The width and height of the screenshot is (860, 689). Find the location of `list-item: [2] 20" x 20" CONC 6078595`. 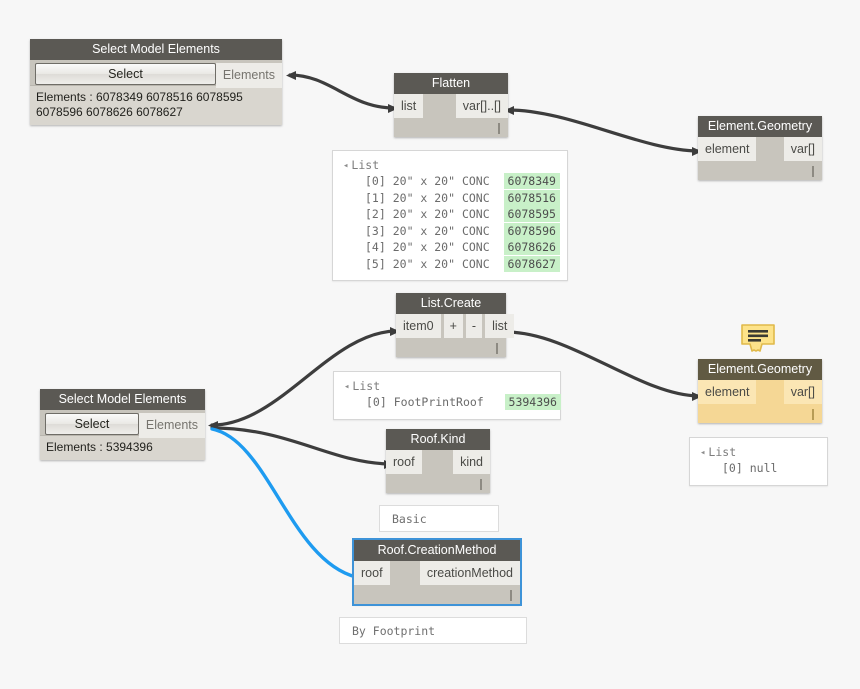

list-item: [2] 20" x 20" CONC 6078595 is located at coordinates (451, 214).